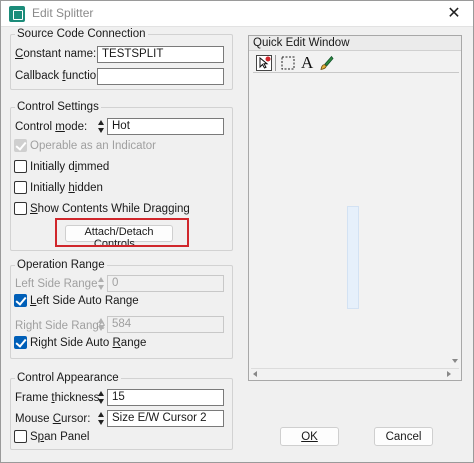  Describe the element at coordinates (122, 232) in the screenshot. I see `highlight-outline` at that location.